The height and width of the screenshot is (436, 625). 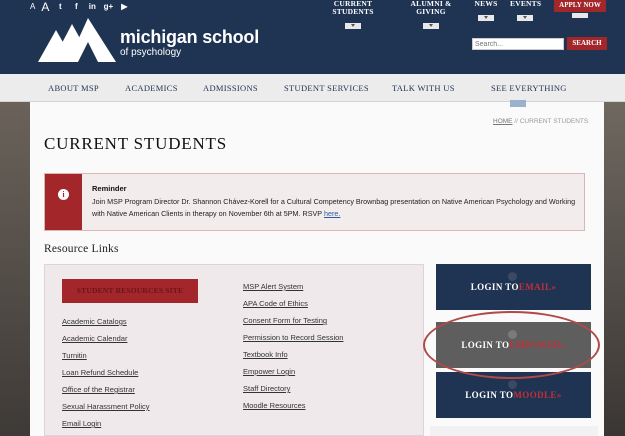 What do you see at coordinates (81, 249) in the screenshot?
I see `resource-links-title: Resource Links` at bounding box center [81, 249].